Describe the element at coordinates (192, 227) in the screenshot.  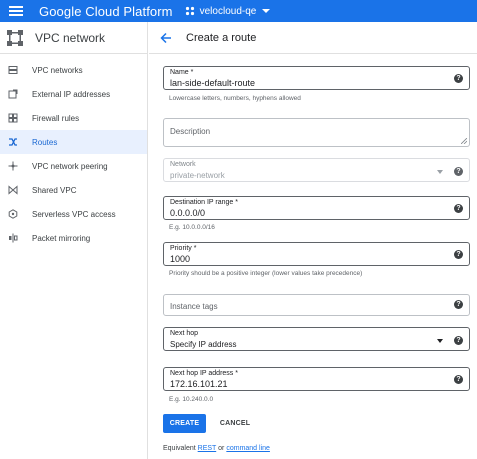
I see `destination-hint: E.g. 10.0.0.0/16` at that location.